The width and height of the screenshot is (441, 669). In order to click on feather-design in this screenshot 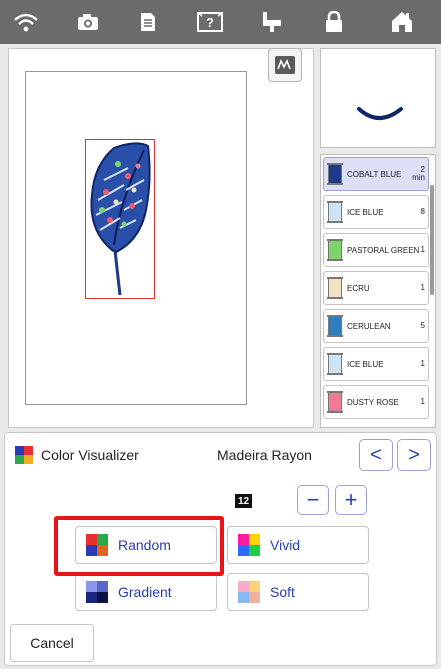, I will do `click(120, 219)`.